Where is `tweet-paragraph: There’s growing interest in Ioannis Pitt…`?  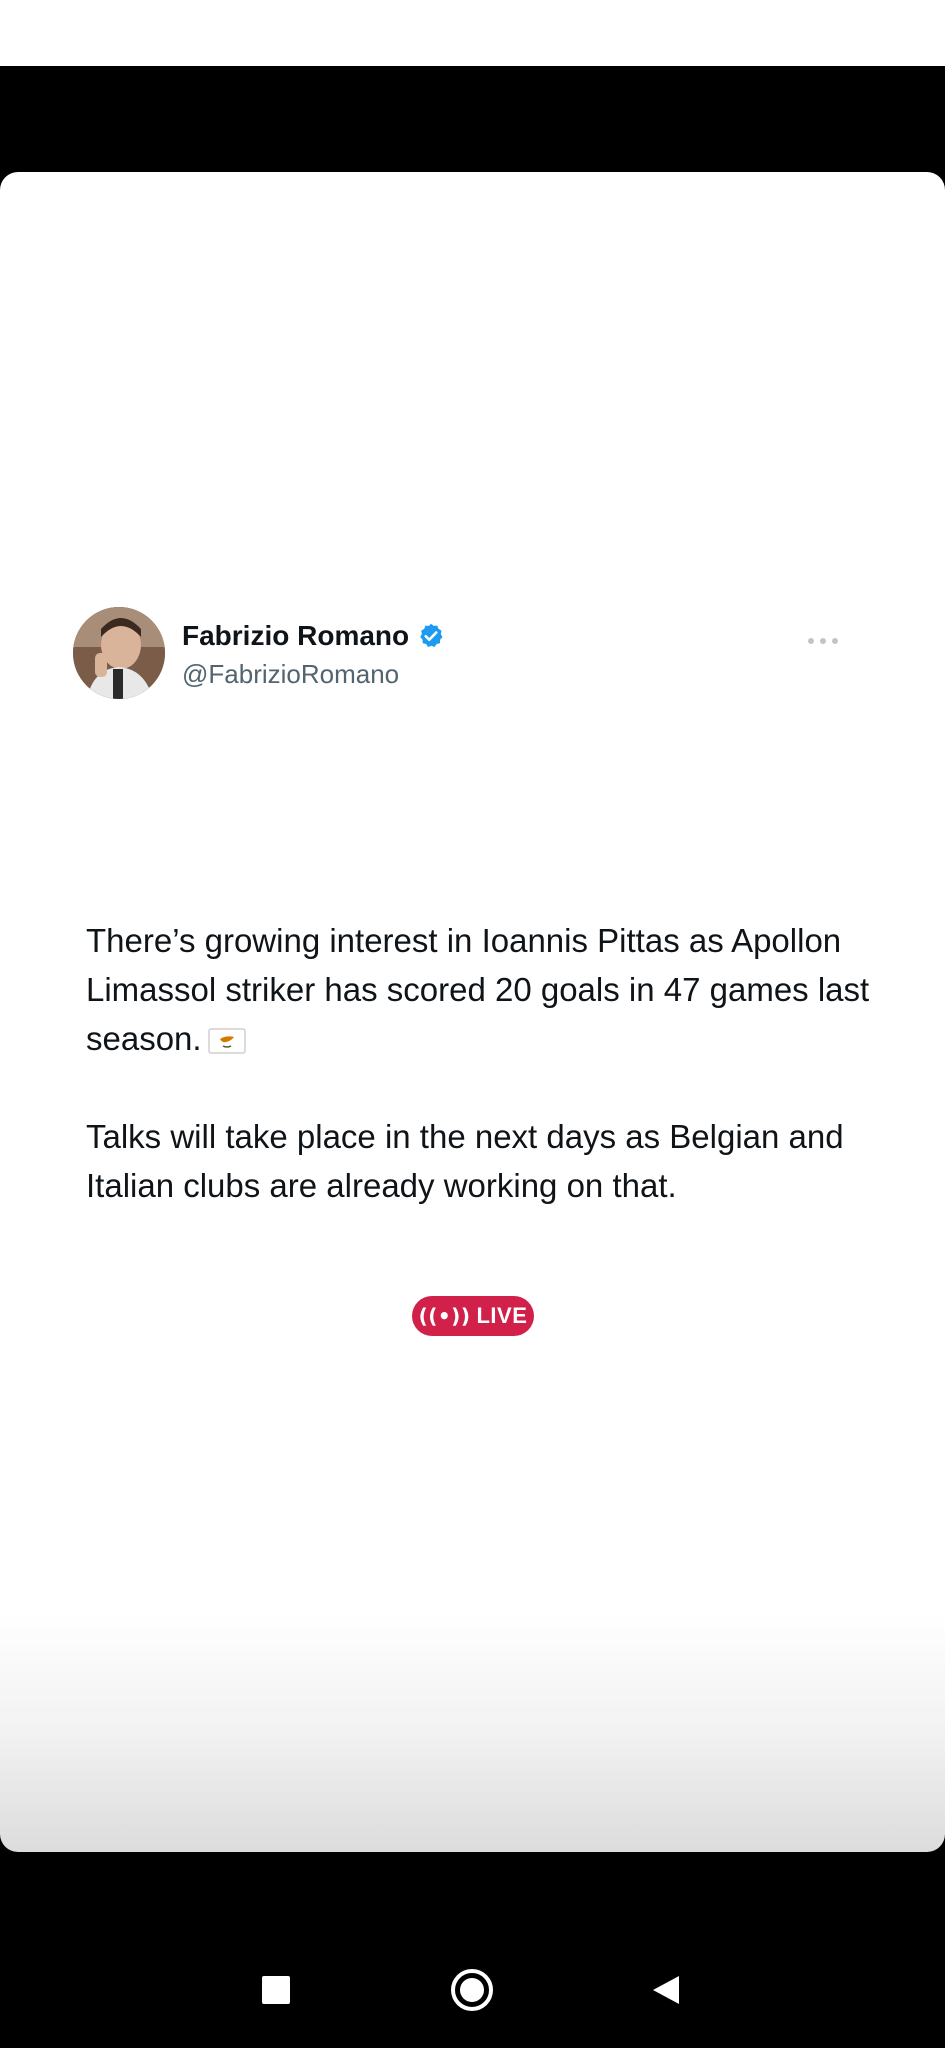 tweet-paragraph: There’s growing interest in Ioannis Pitt… is located at coordinates (486, 989).